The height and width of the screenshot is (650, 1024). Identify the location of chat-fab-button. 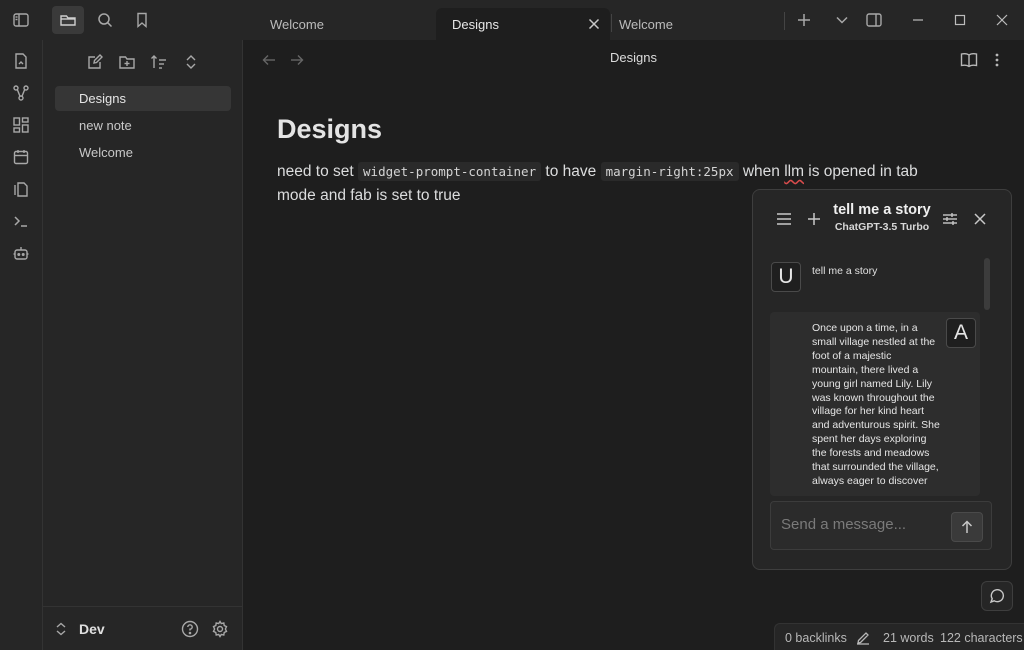
(997, 596).